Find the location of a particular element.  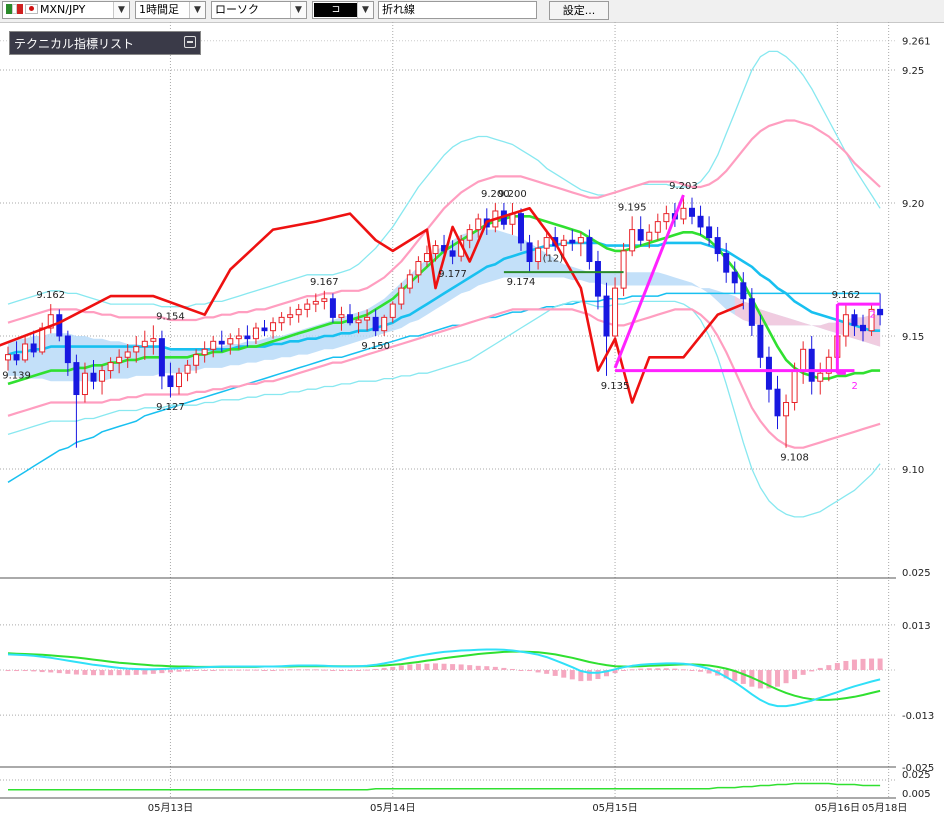

sub2-line is located at coordinates (444, 786).